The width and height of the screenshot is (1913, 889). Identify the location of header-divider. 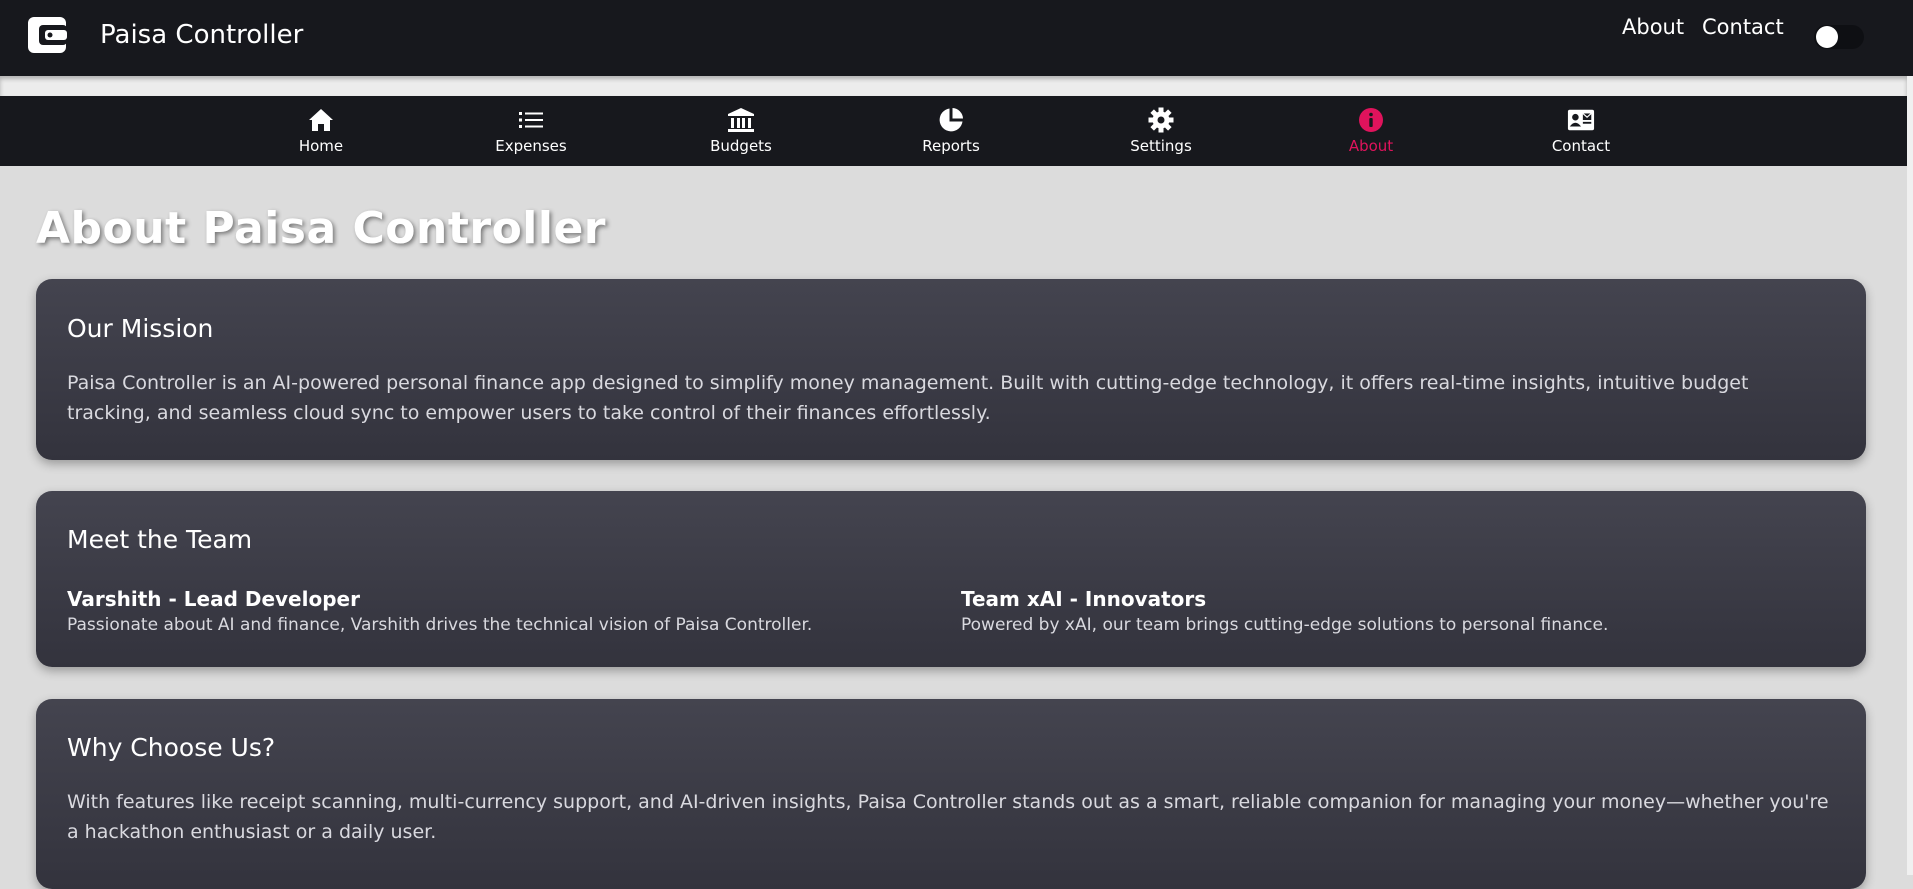
(953, 86).